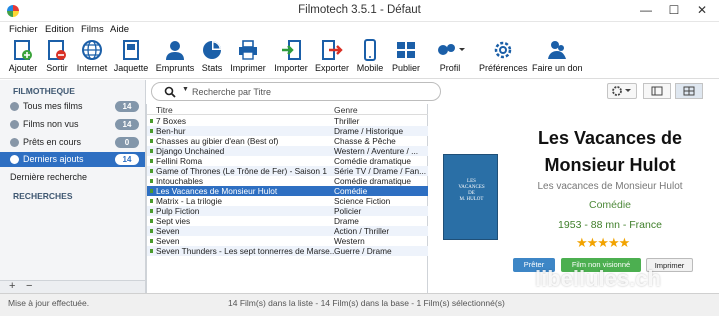 The image size is (719, 316). I want to click on import-icon, so click(291, 50).